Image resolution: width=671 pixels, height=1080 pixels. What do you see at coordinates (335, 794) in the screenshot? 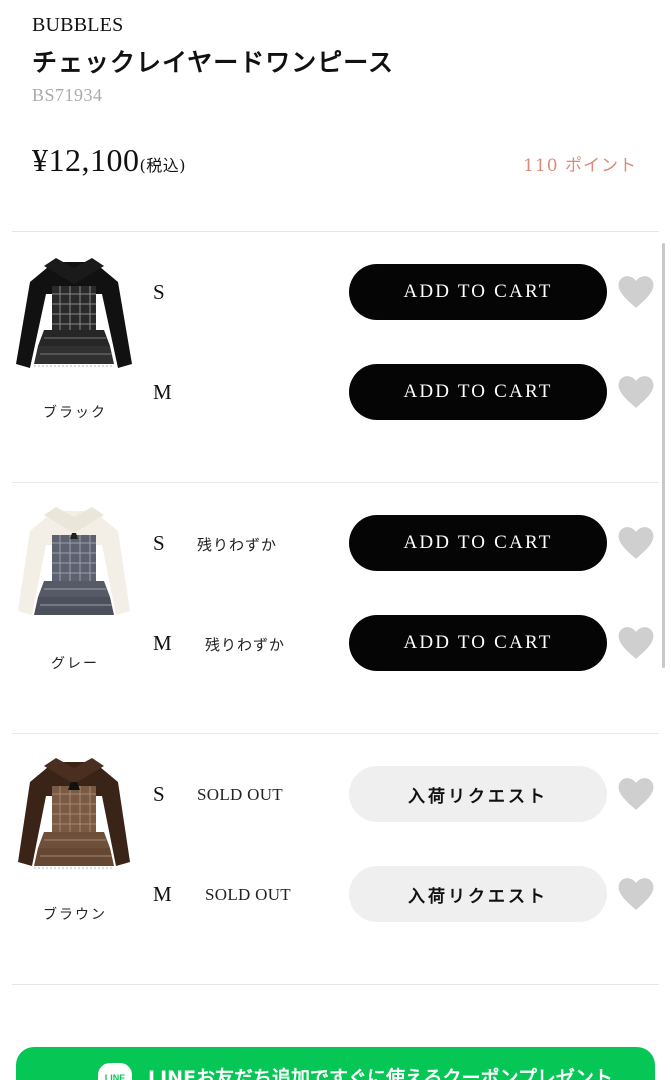
I see `size-row-brown-s: S SOLD OUT 入荷リクエスト` at bounding box center [335, 794].